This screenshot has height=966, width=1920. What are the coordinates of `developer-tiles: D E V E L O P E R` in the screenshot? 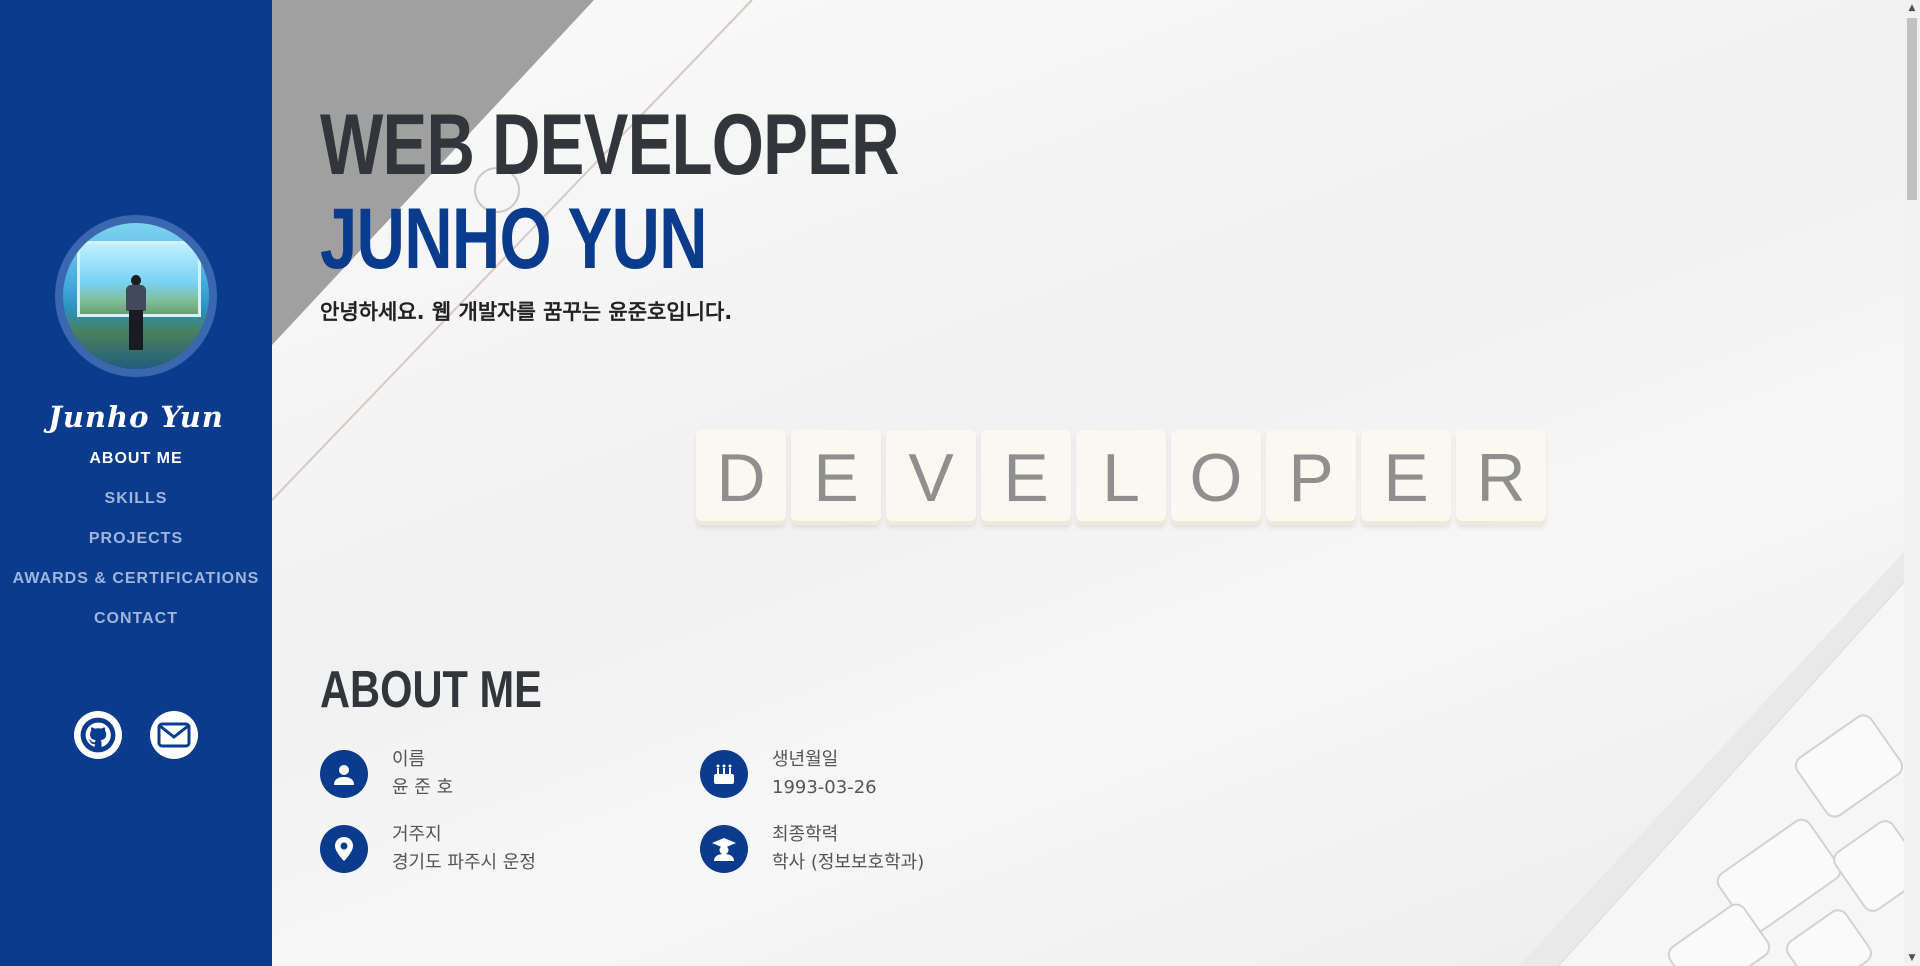 It's located at (1121, 477).